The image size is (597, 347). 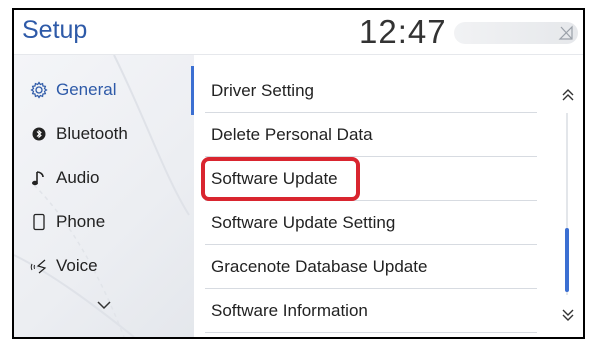 I want to click on list-item-label: Software Information, so click(x=289, y=310).